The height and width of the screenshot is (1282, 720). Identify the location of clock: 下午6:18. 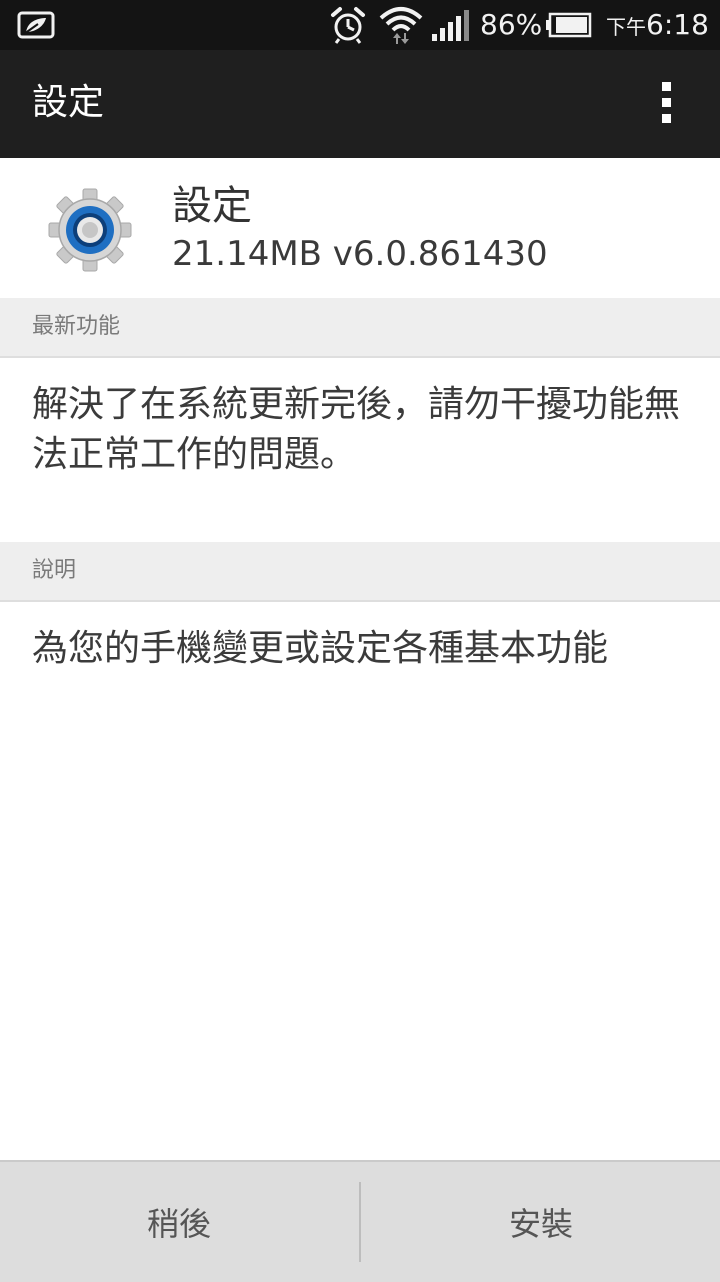
(657, 26).